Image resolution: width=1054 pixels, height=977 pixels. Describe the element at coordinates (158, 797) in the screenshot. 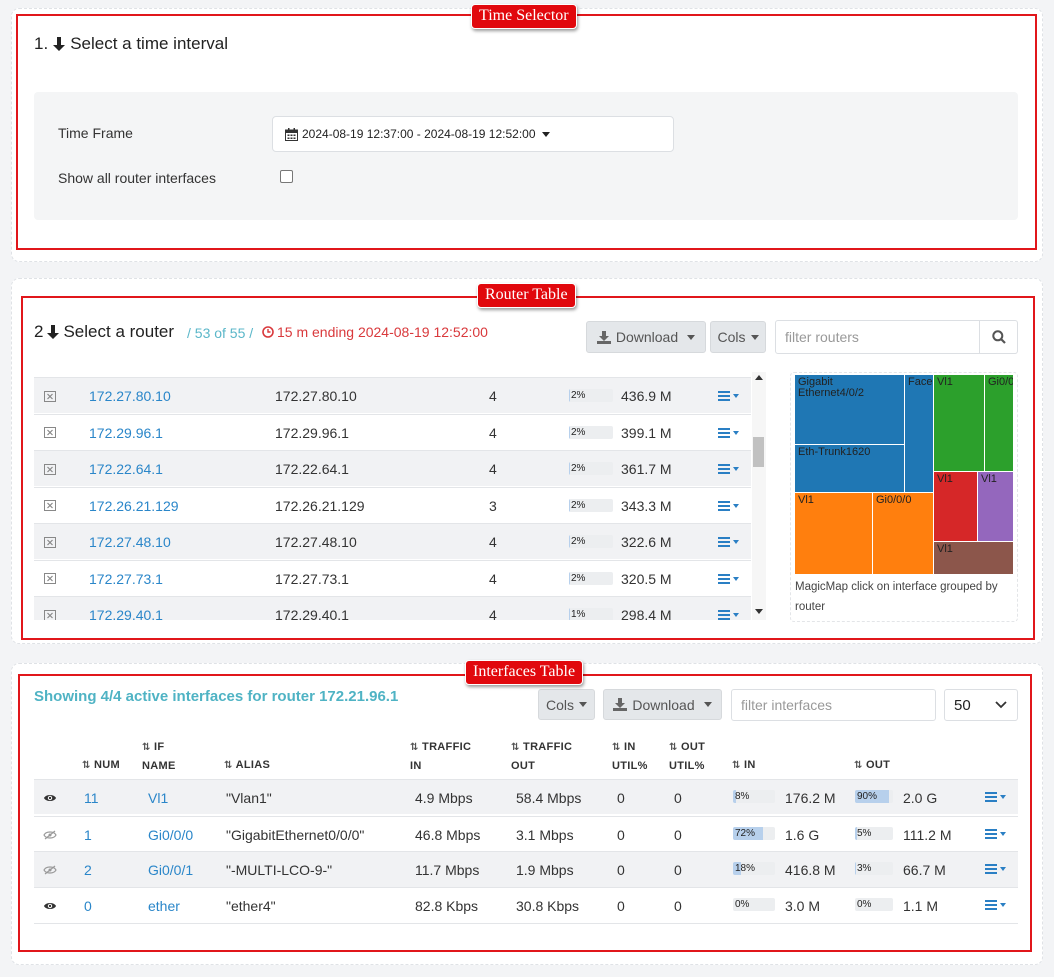

I see `interface-name-link: Vl1` at that location.